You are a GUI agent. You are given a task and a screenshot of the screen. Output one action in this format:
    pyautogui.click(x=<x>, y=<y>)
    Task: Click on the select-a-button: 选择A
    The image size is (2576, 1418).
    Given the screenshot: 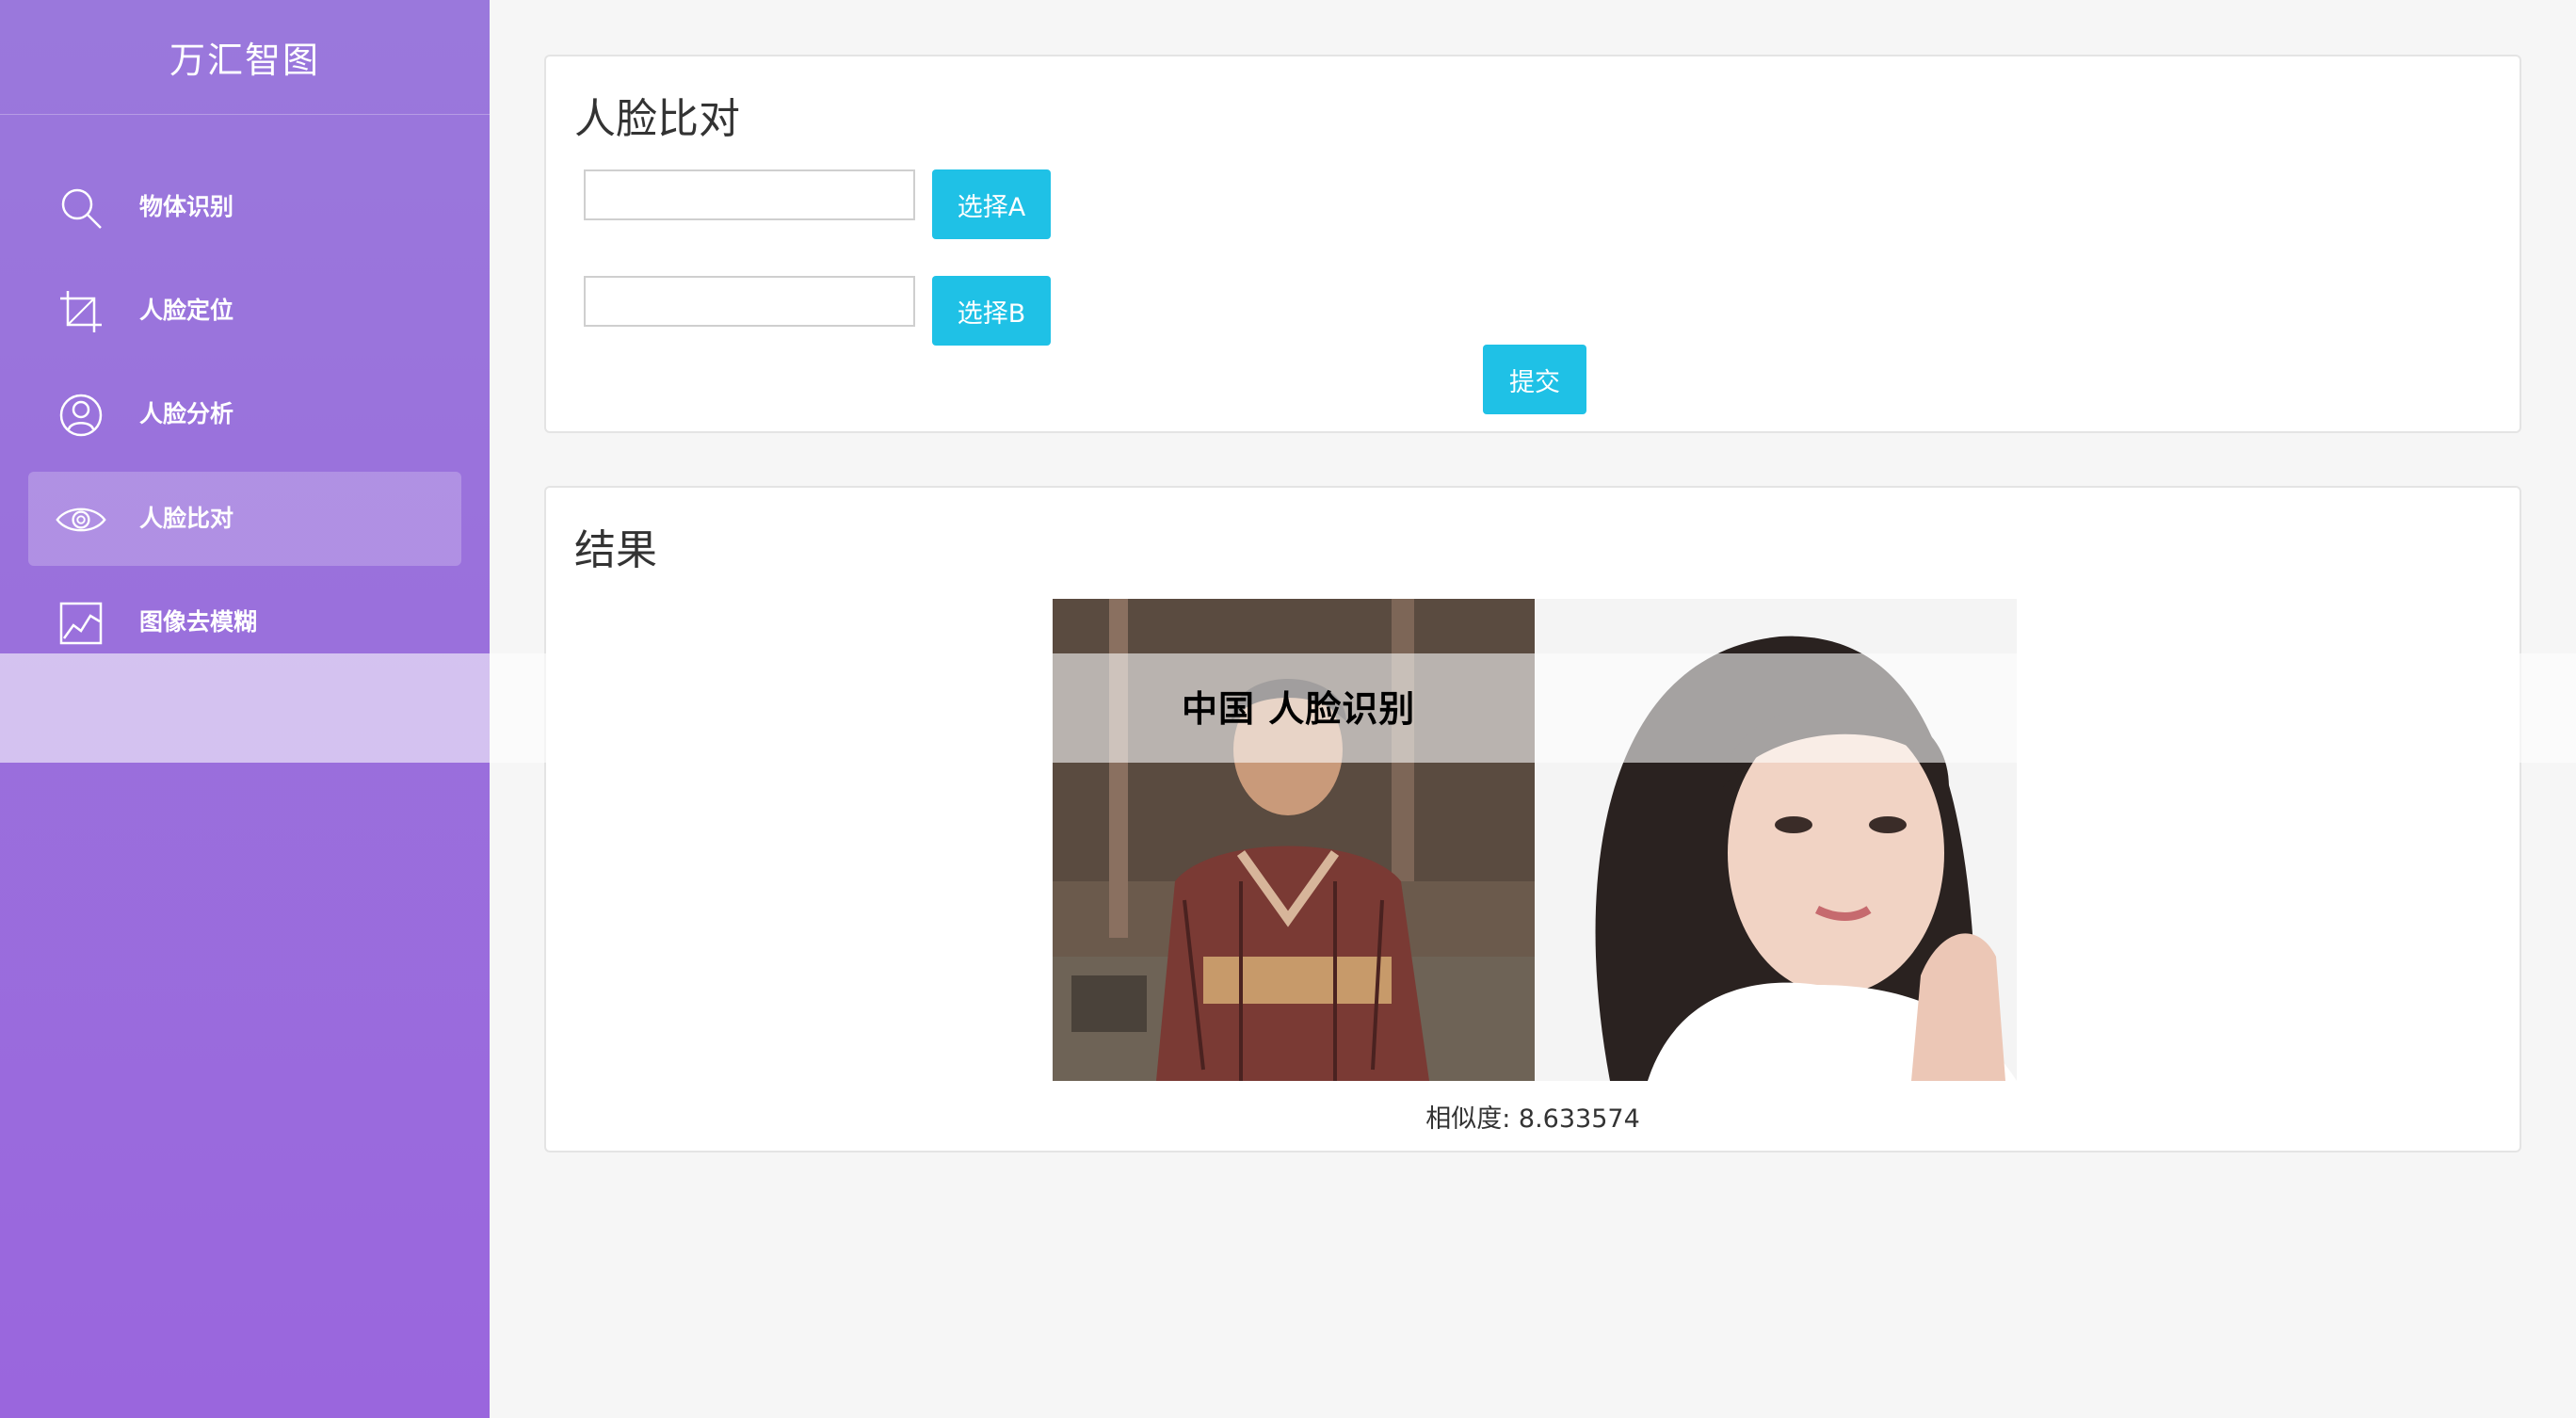 What is the action you would take?
    pyautogui.click(x=991, y=204)
    